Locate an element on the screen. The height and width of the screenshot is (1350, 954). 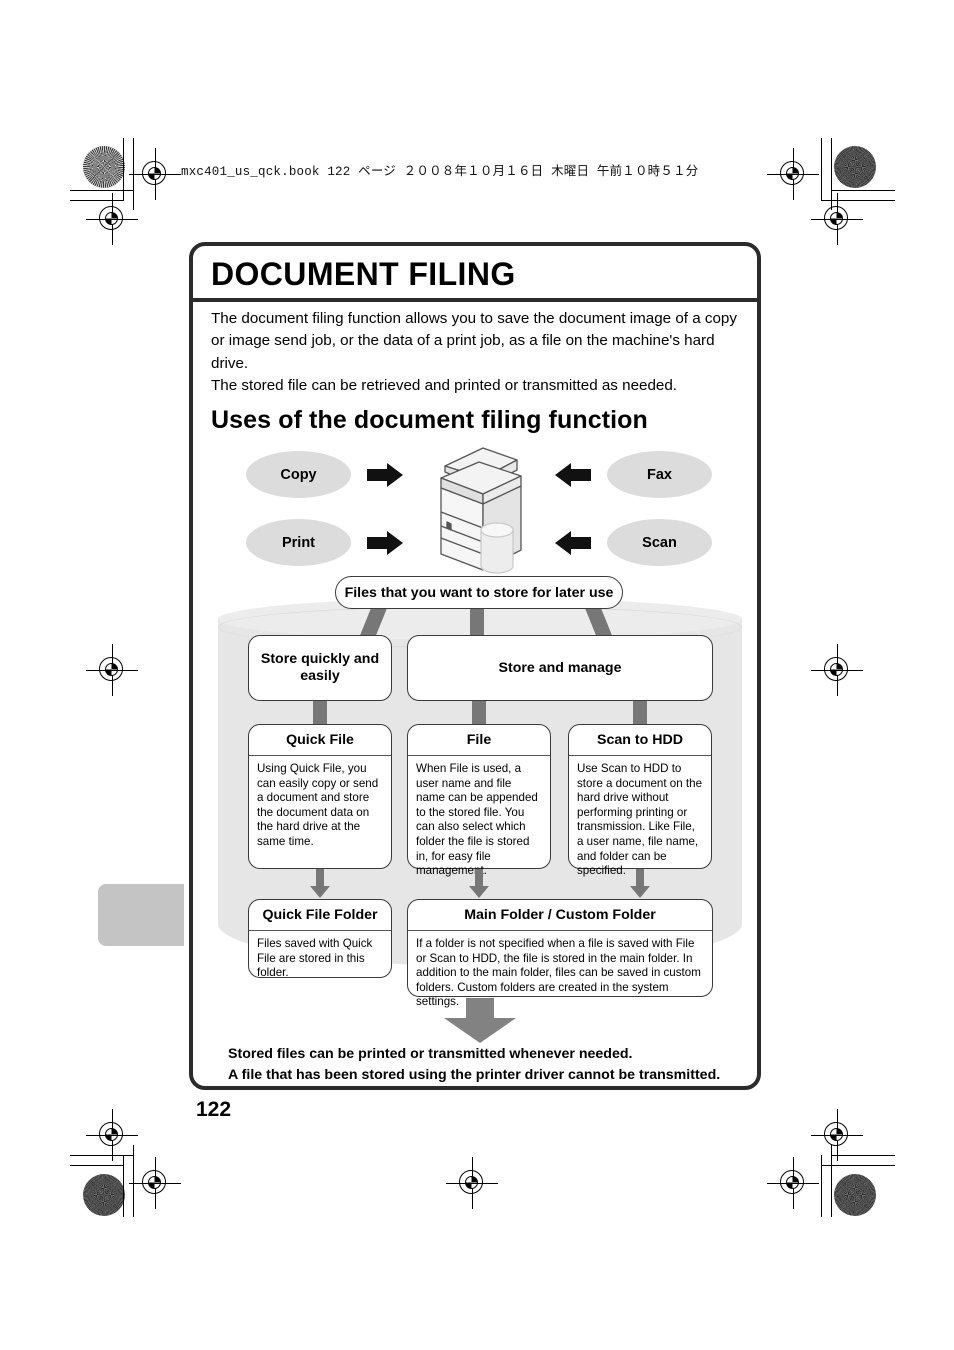
source-label-copy: Copy is located at coordinates (298, 474).